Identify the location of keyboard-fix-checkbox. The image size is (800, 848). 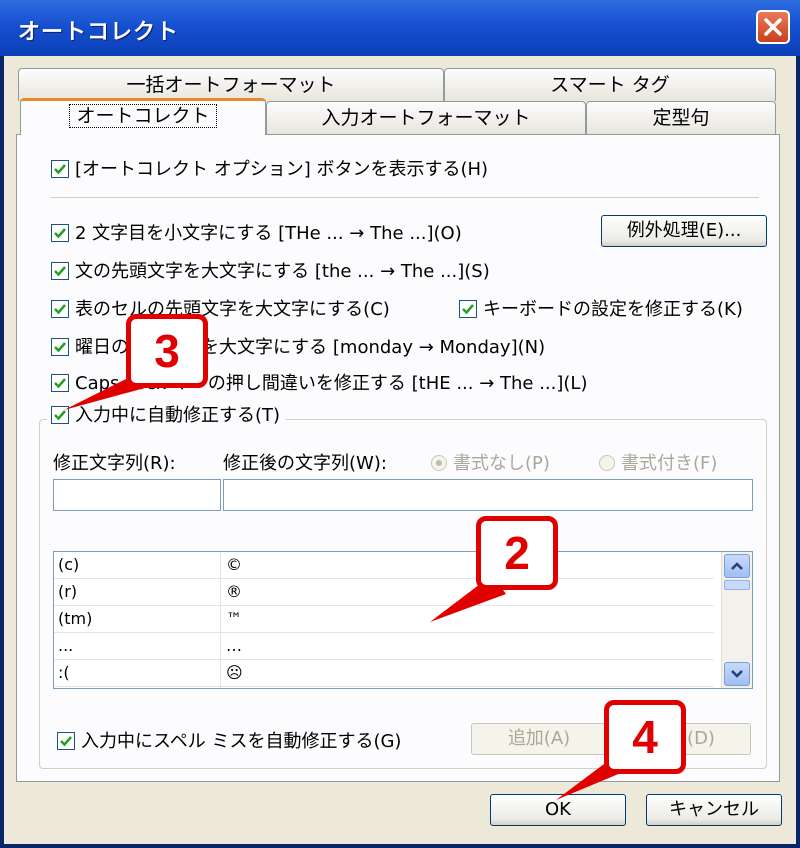
(468, 309).